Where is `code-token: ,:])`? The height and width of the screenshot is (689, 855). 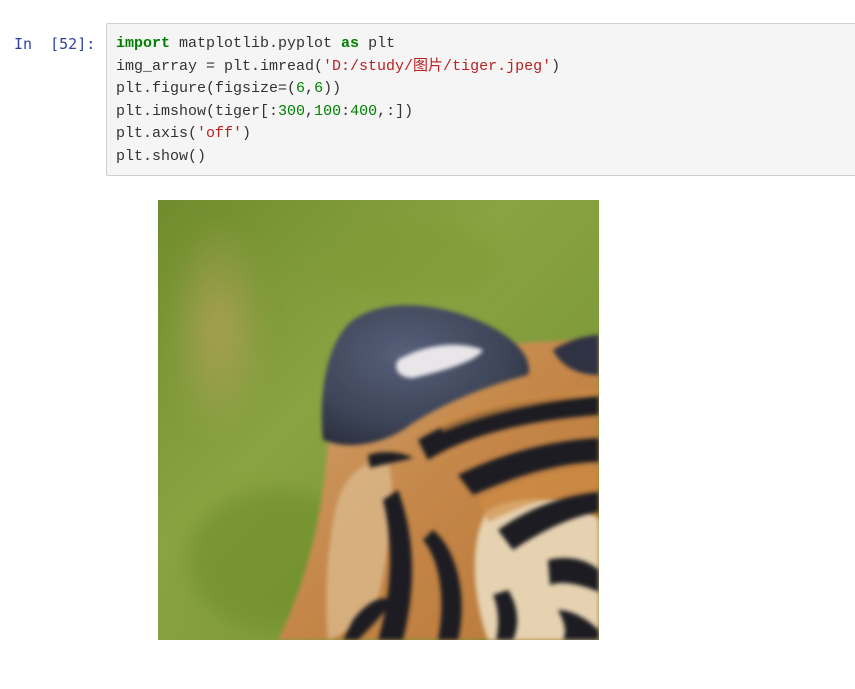 code-token: ,:]) is located at coordinates (395, 111).